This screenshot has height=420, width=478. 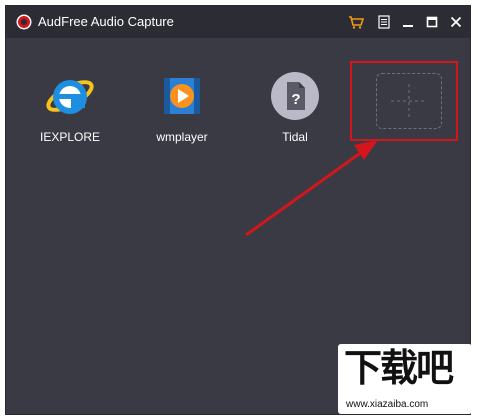 I want to click on cart-icon, so click(x=356, y=22).